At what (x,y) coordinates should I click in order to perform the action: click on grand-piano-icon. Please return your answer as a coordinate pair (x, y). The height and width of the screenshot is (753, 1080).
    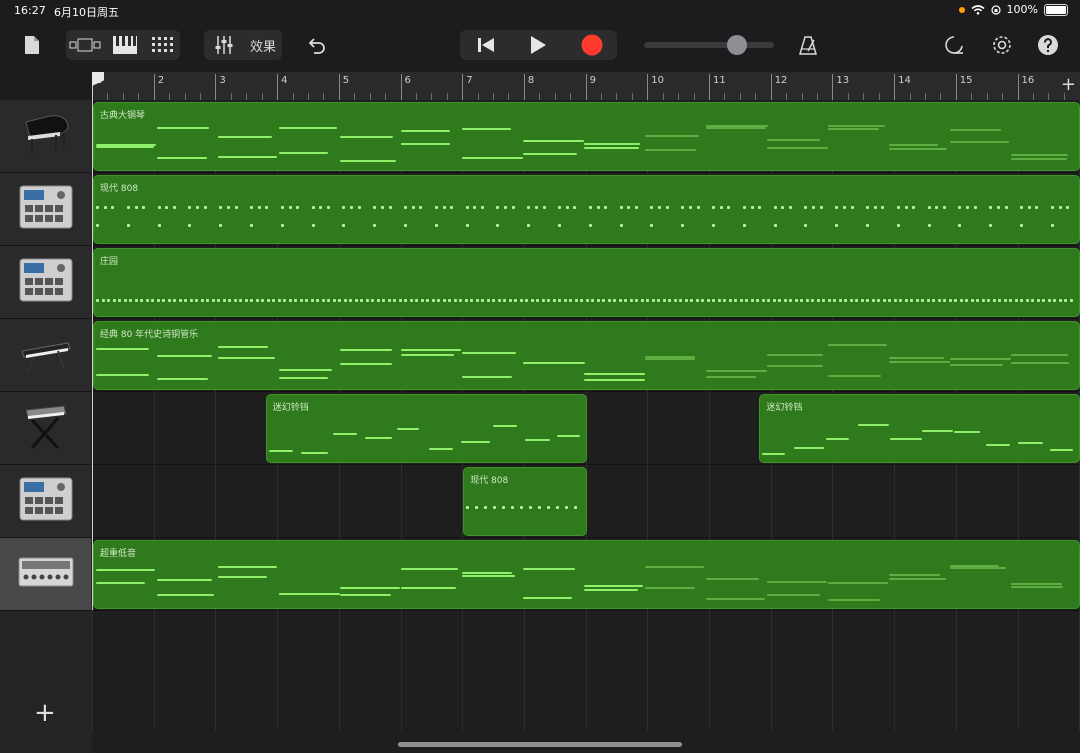
    Looking at the image, I should click on (46, 136).